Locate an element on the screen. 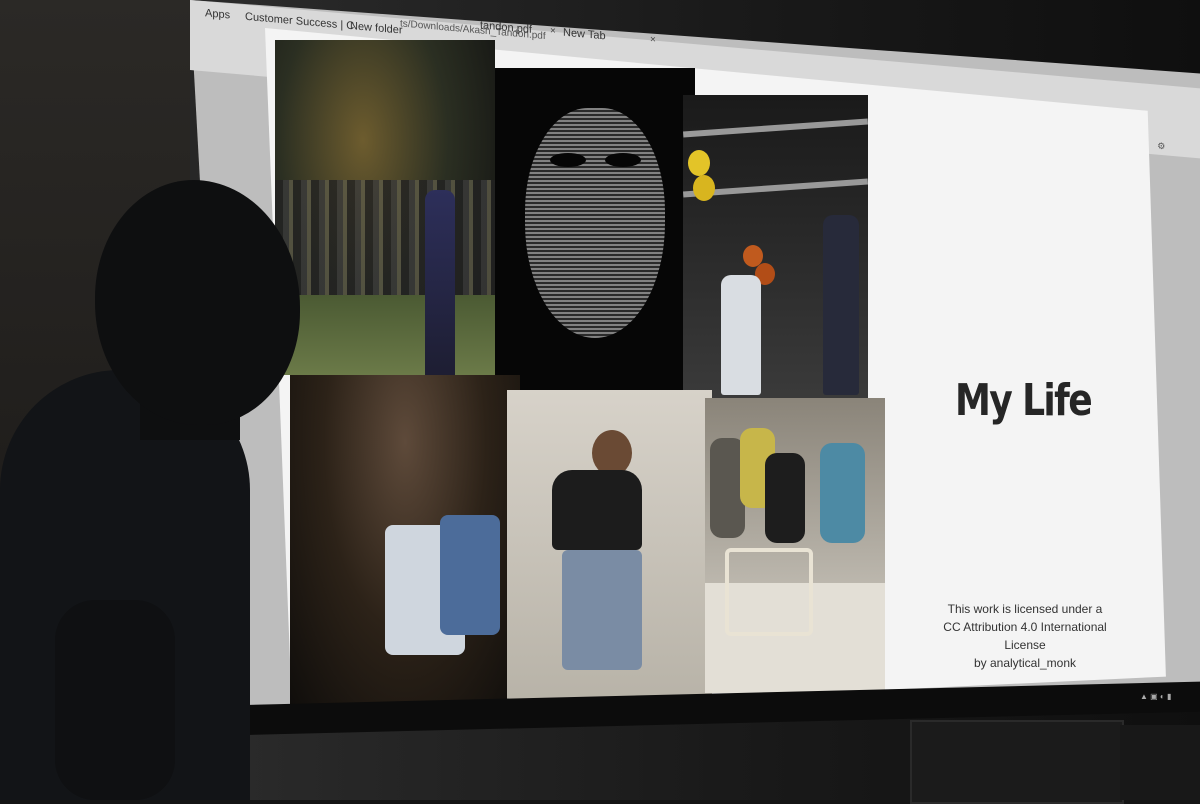 This screenshot has height=804, width=1200. tab-pdf: tandon.pdf is located at coordinates (506, 30).